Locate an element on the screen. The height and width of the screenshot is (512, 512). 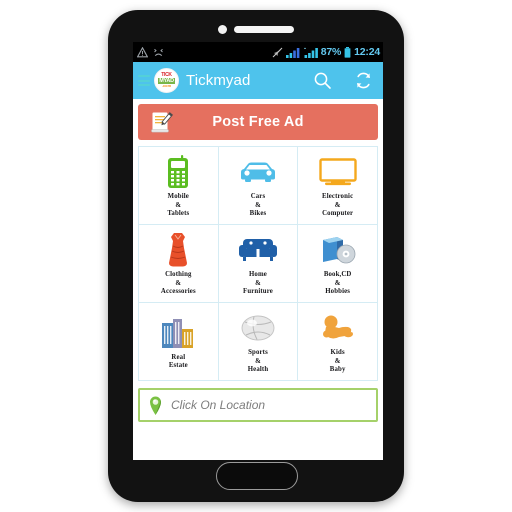
label-line: Clothing is located at coordinates (178, 275).